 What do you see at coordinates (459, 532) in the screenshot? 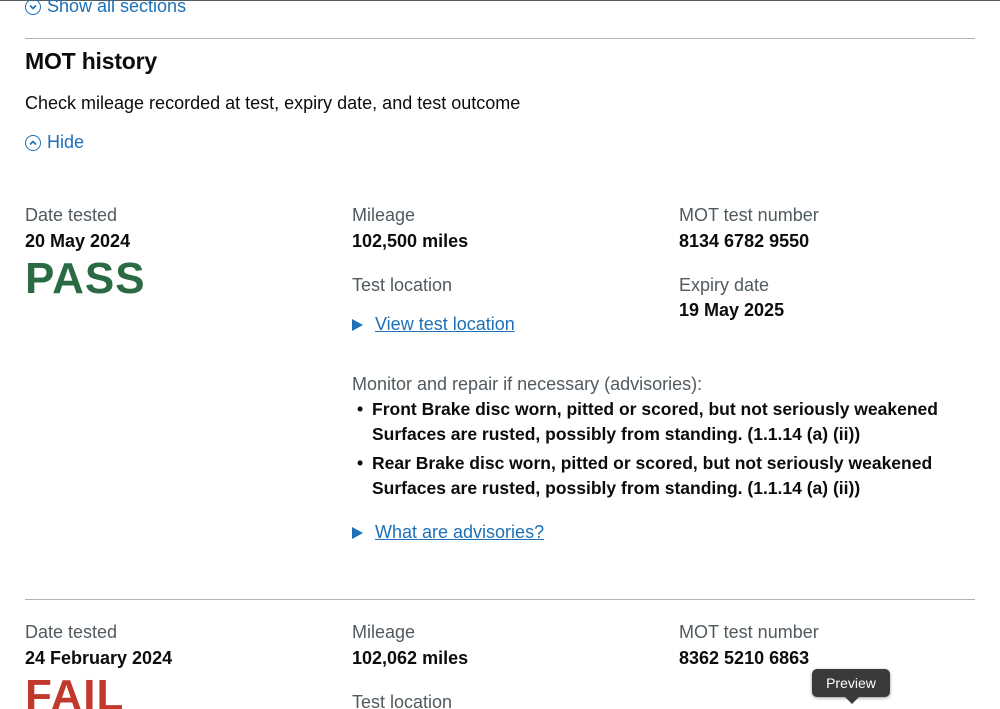
I see `what-are-advisories-link: What are advisories?` at bounding box center [459, 532].